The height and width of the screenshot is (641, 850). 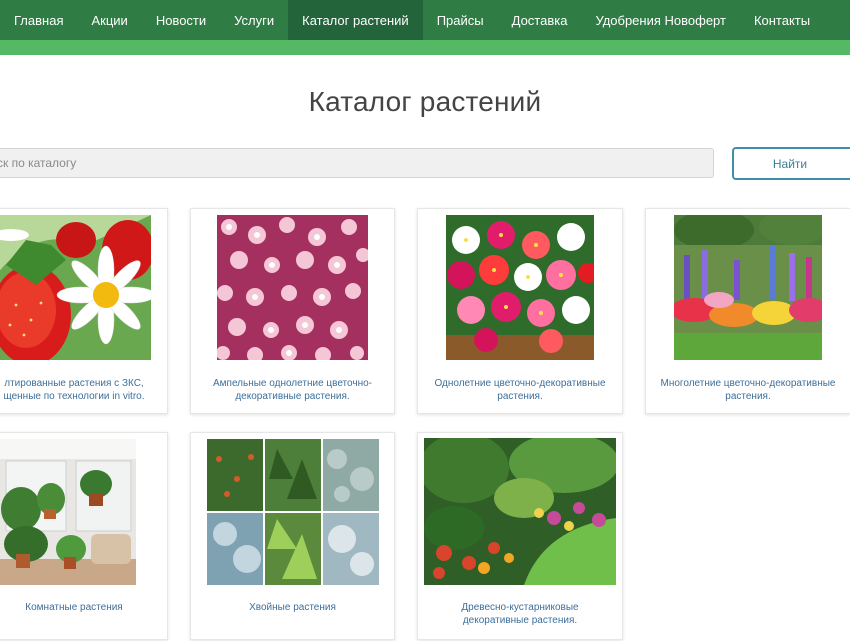 What do you see at coordinates (254, 20) in the screenshot?
I see `nav-item-services: Услуги` at bounding box center [254, 20].